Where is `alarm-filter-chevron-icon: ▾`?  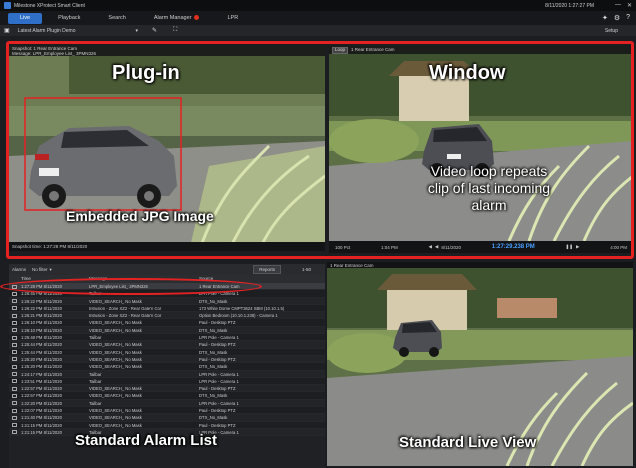
alarm-filter-chevron-icon: ▾ is located at coordinates (51, 270).